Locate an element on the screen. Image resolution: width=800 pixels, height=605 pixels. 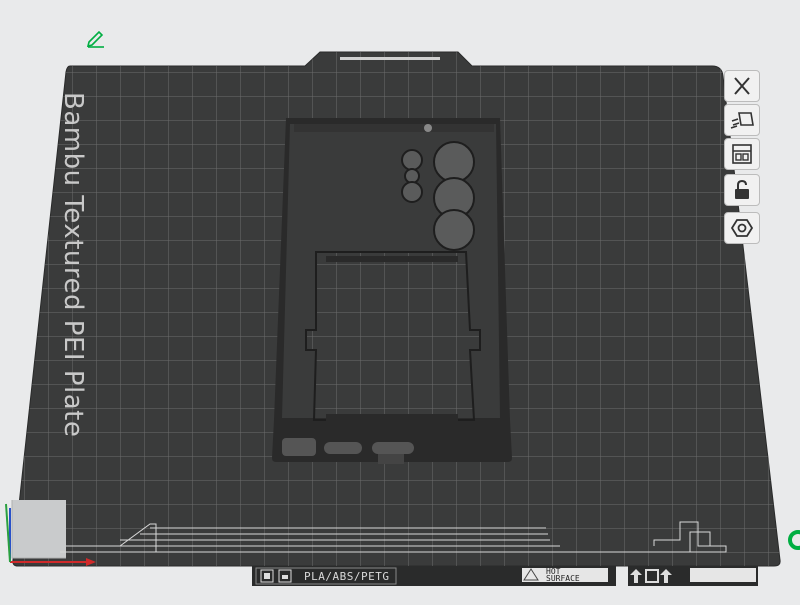
arrange-button is located at coordinates (742, 154).